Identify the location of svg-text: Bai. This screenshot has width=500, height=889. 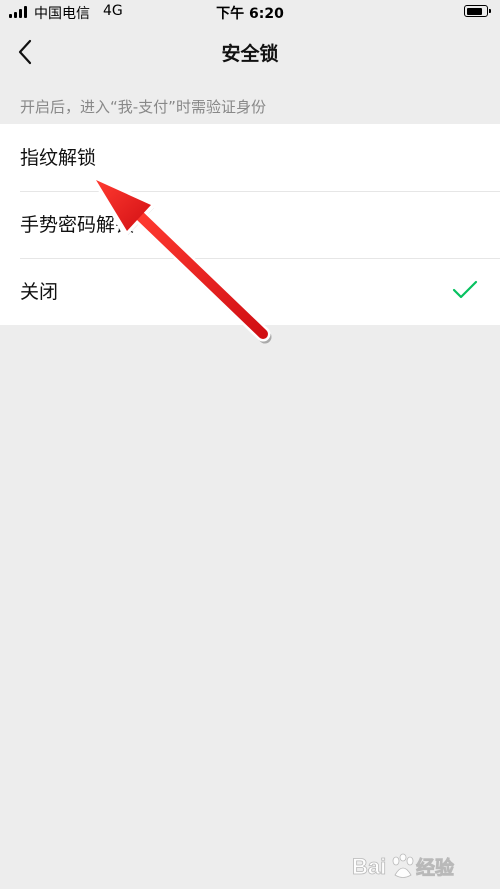
(369, 866).